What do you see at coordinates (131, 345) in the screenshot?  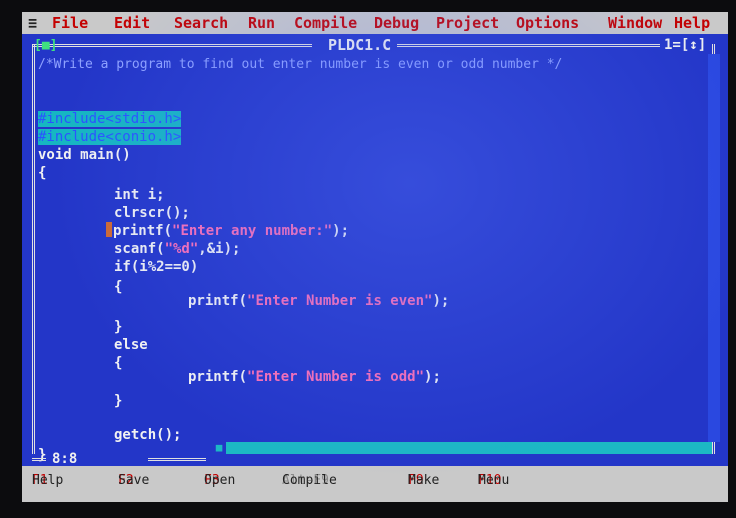 I see `code-line-else: else` at bounding box center [131, 345].